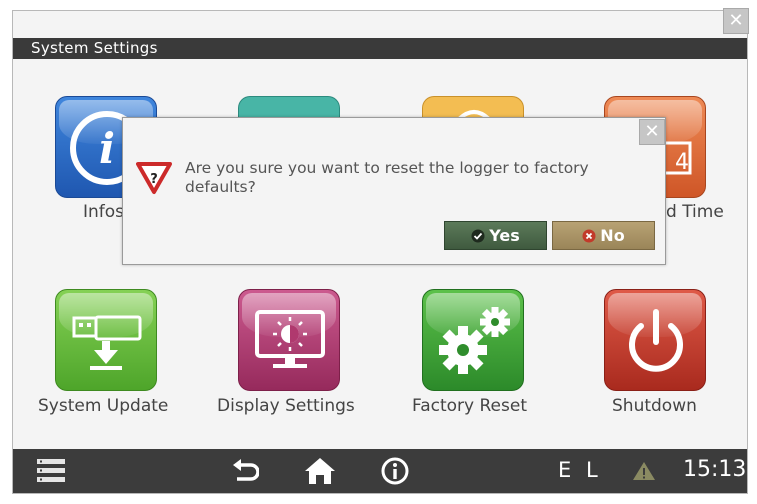 The height and width of the screenshot is (504, 757). Describe the element at coordinates (565, 470) in the screenshot. I see `status-e: E` at that location.